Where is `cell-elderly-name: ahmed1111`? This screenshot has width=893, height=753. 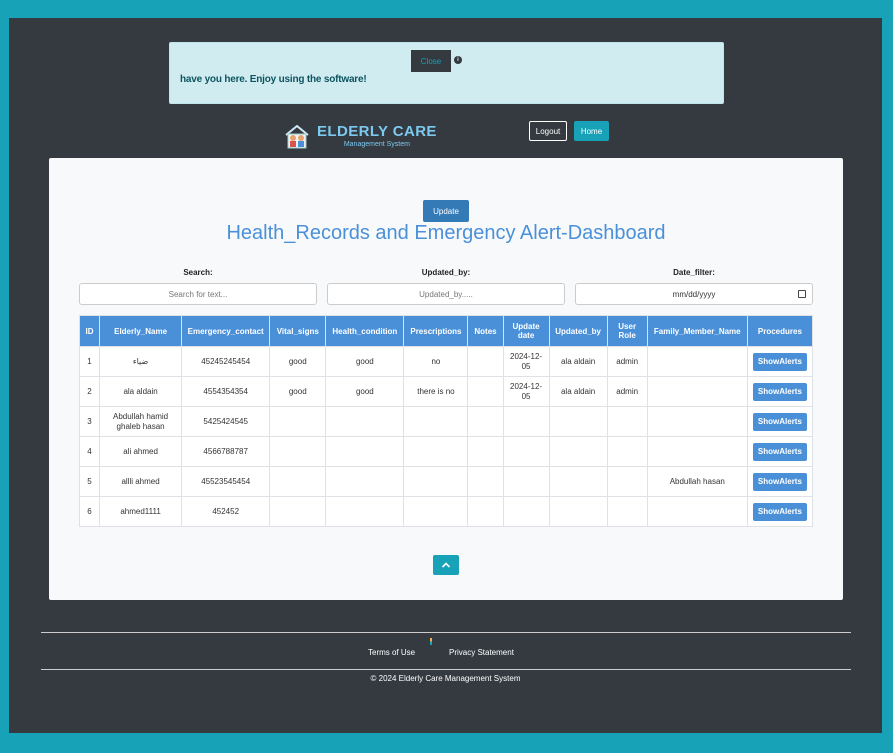 cell-elderly-name: ahmed1111 is located at coordinates (141, 511).